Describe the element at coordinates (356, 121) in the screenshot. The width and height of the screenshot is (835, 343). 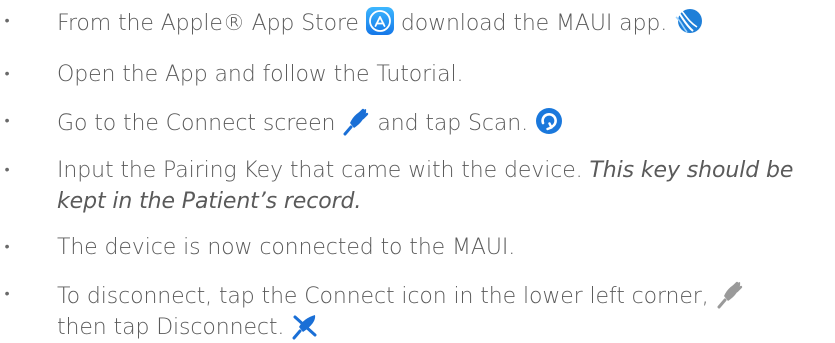
I see `connect-plug-icon` at that location.